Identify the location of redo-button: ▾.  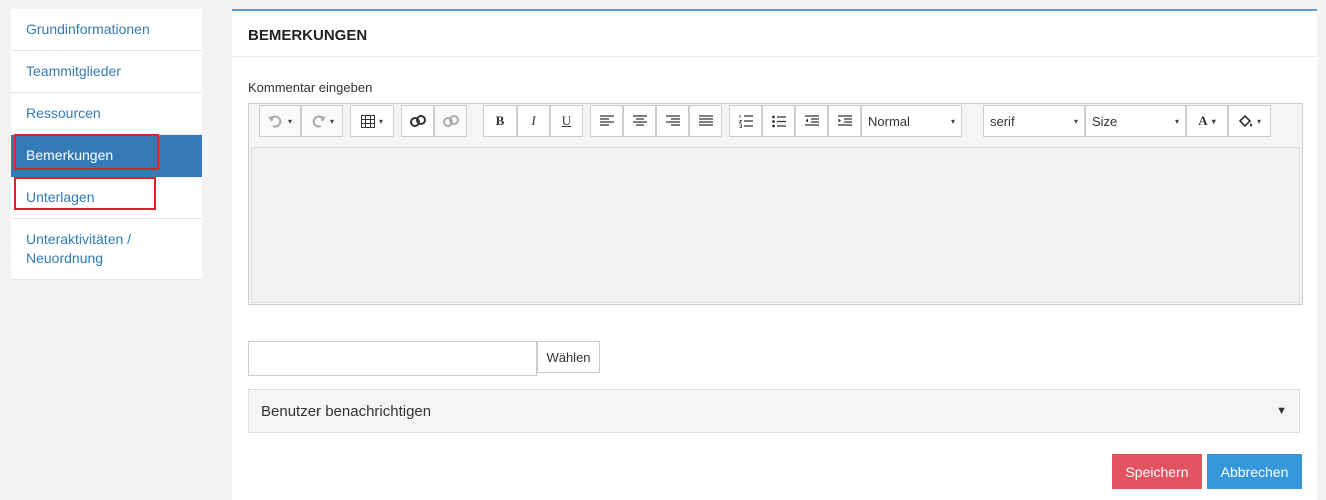
(322, 121).